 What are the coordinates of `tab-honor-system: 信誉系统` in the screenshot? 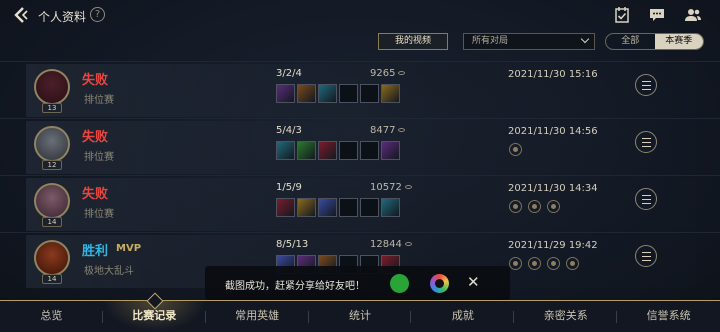 It's located at (668, 316).